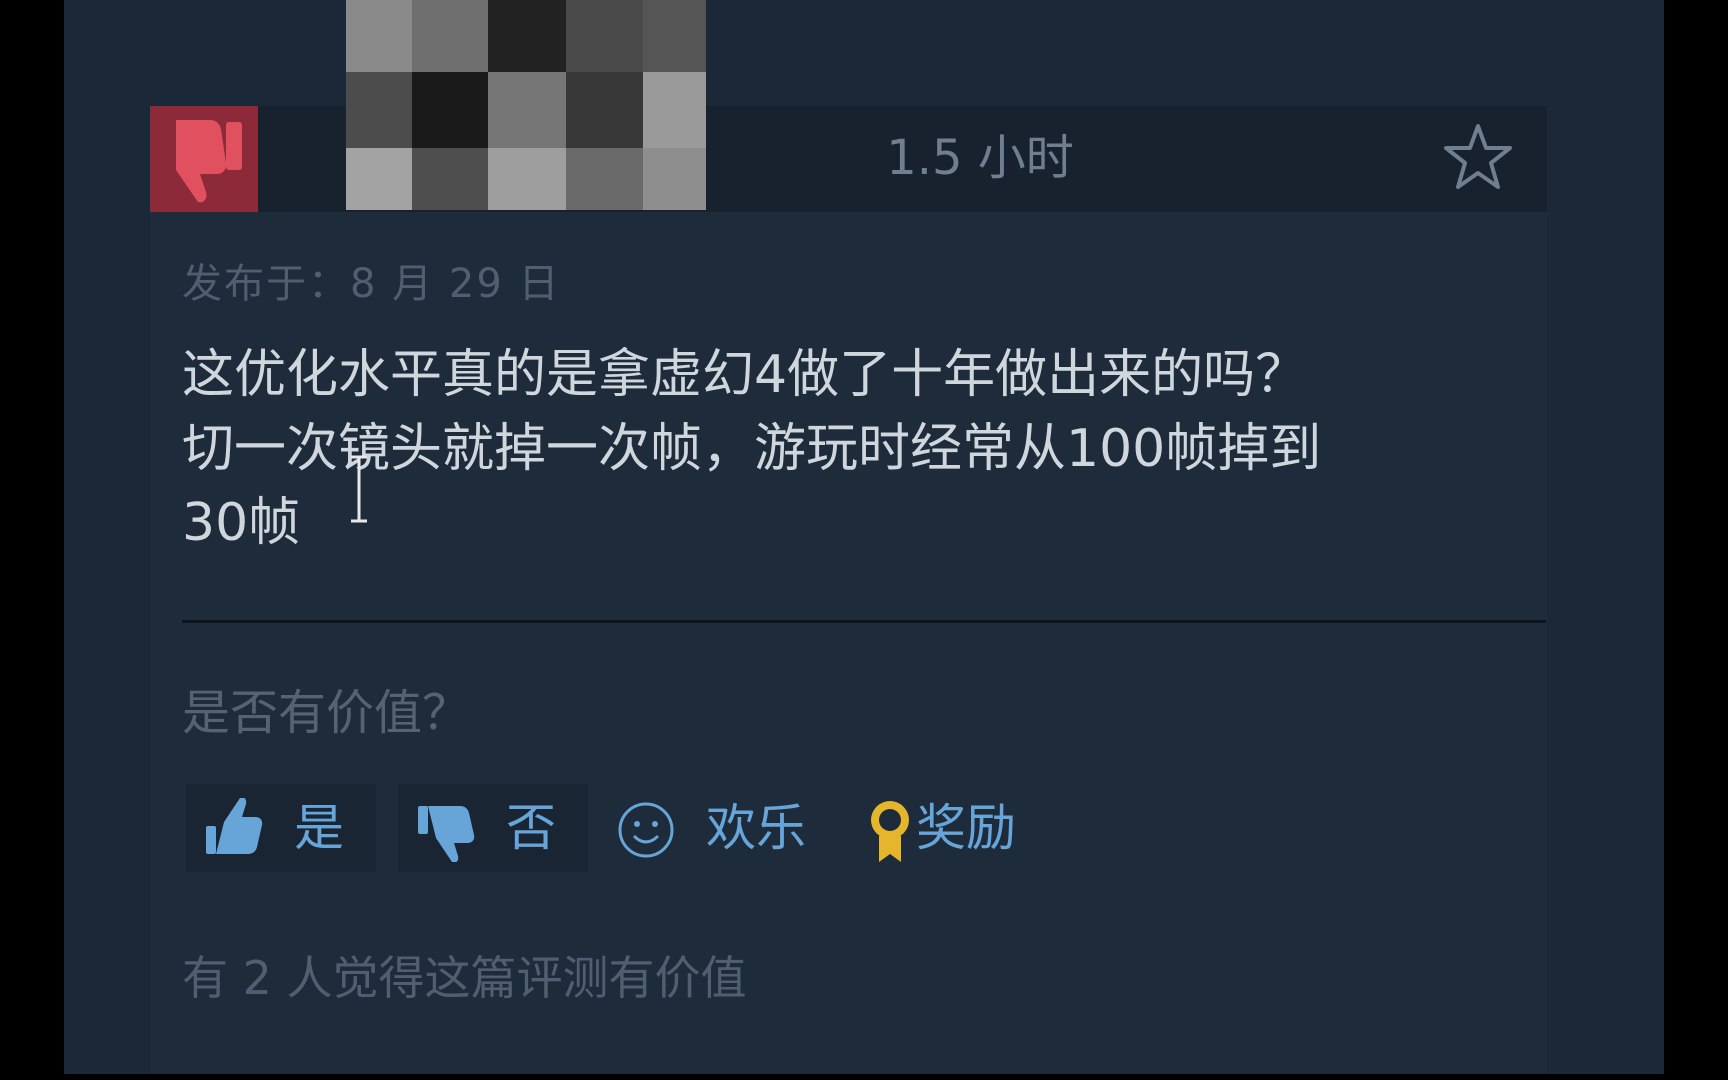 This screenshot has height=1080, width=1728. I want to click on award-button: 奖励, so click(961, 828).